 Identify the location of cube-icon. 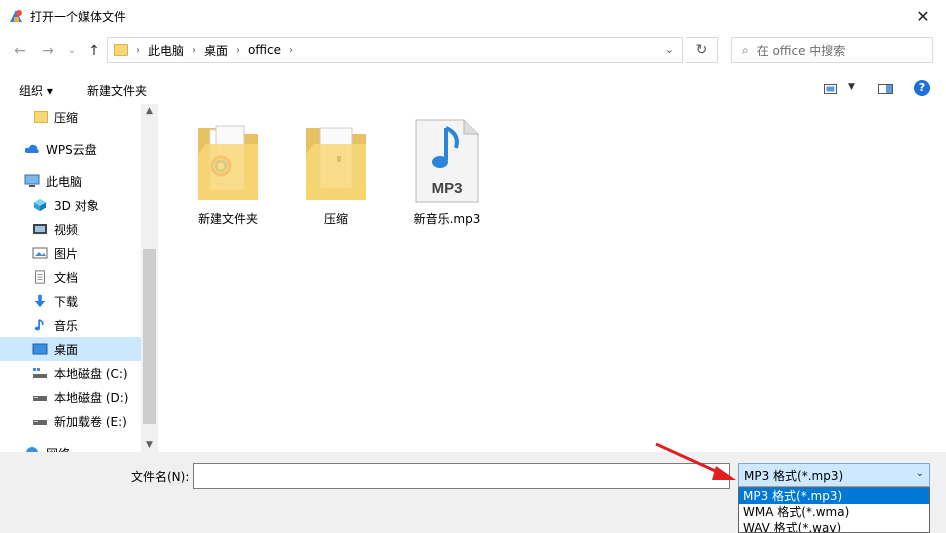
(40, 205).